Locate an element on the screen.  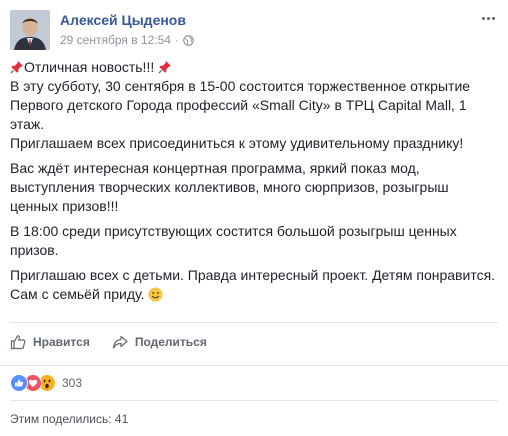
thumbs-up-icon is located at coordinates (18, 342).